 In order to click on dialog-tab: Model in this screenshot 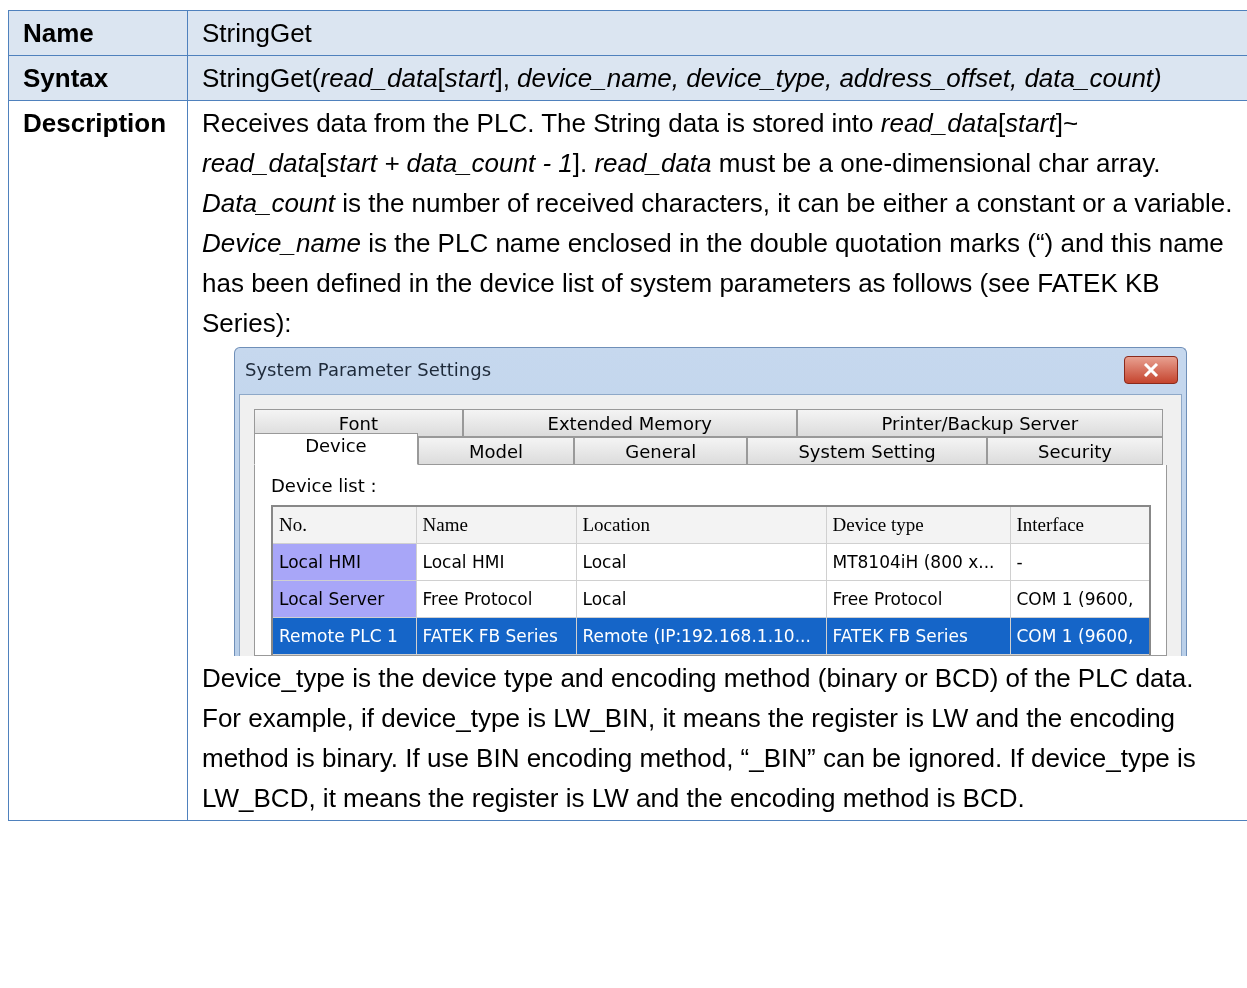, I will do `click(496, 451)`.